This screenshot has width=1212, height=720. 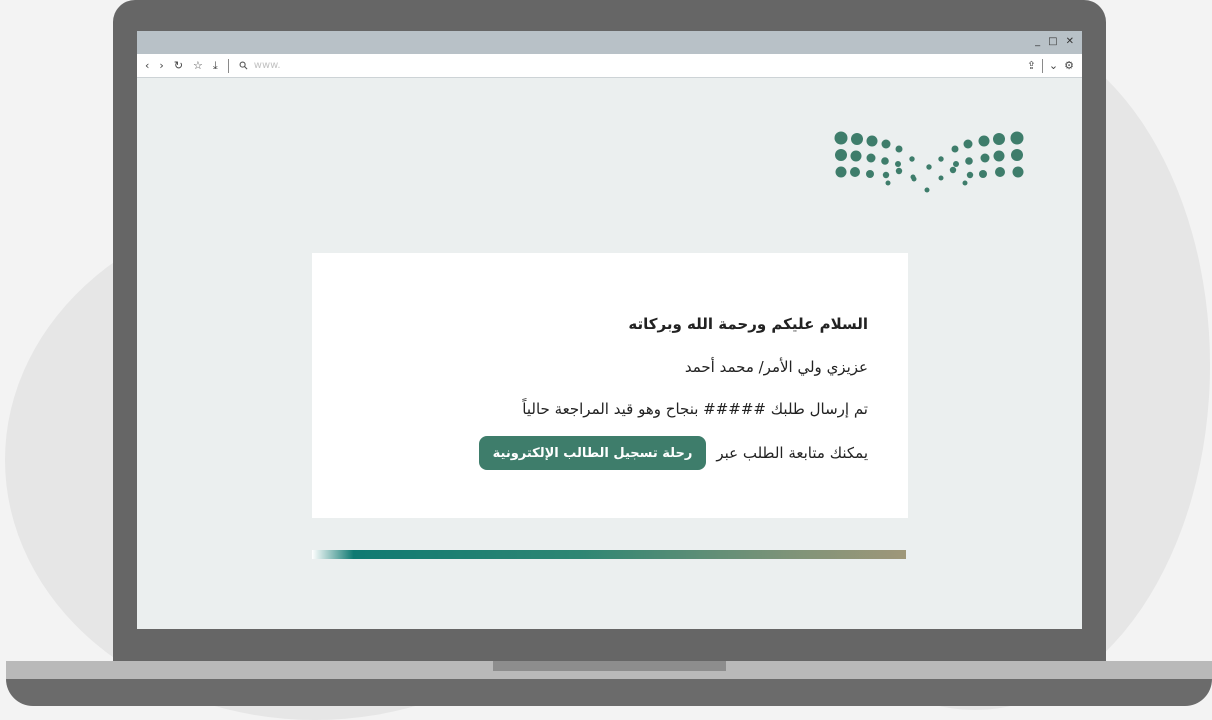 What do you see at coordinates (748, 324) in the screenshot?
I see `greeting-text: السلام عليكم ورحمة الله وبركاته` at bounding box center [748, 324].